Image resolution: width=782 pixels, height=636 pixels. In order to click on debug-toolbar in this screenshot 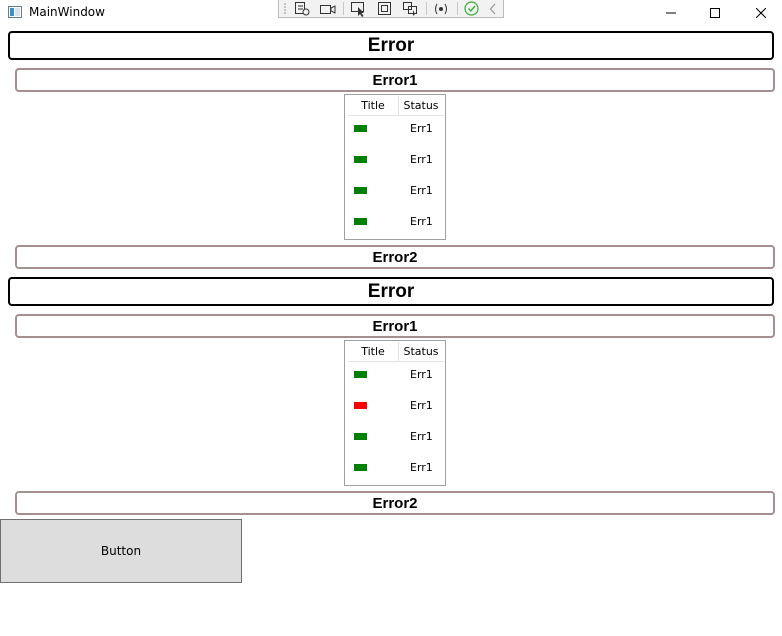, I will do `click(391, 9)`.